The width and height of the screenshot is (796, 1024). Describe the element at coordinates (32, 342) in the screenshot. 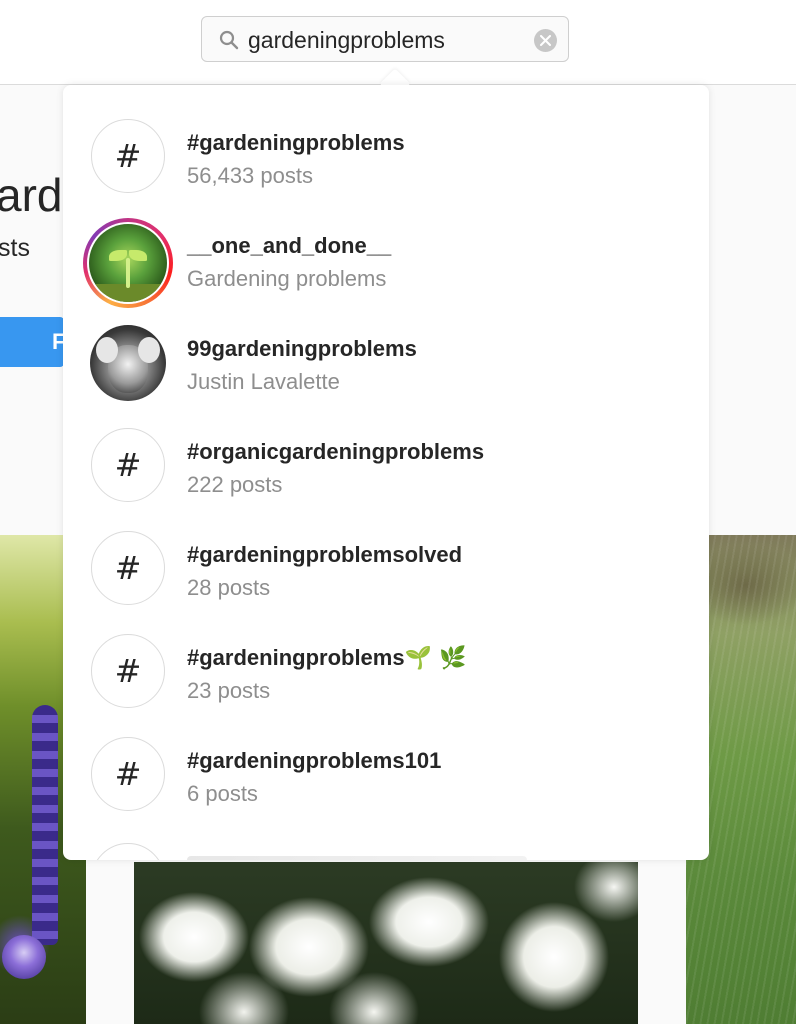

I see `follow-button: F` at that location.